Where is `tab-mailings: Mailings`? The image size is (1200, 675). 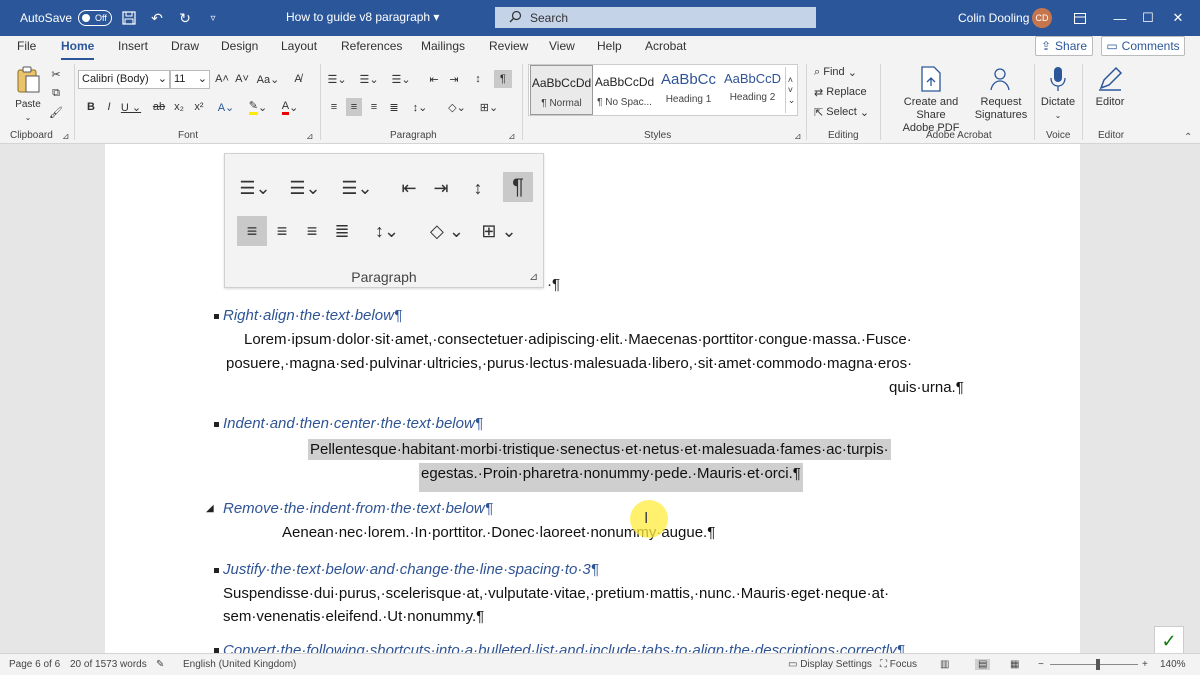
tab-mailings: Mailings is located at coordinates (443, 46).